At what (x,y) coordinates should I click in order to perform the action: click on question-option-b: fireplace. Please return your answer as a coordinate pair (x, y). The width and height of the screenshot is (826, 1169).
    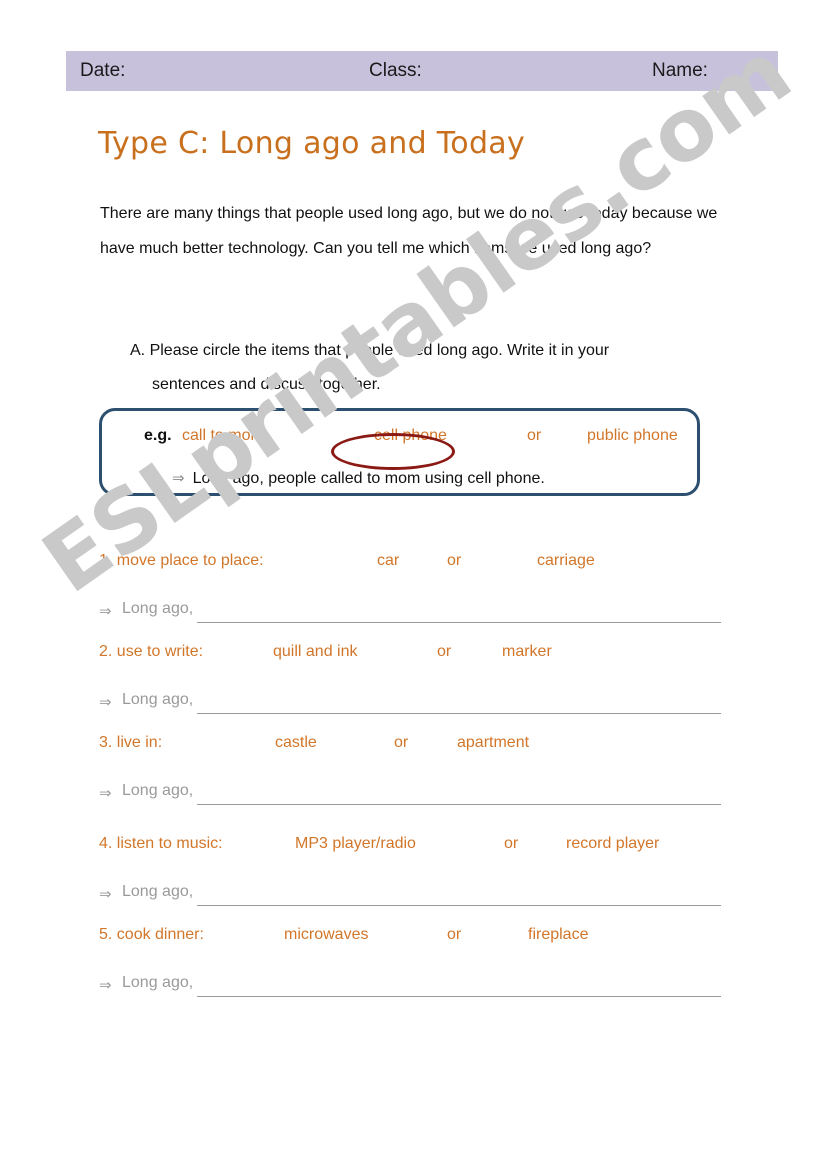
    Looking at the image, I should click on (558, 935).